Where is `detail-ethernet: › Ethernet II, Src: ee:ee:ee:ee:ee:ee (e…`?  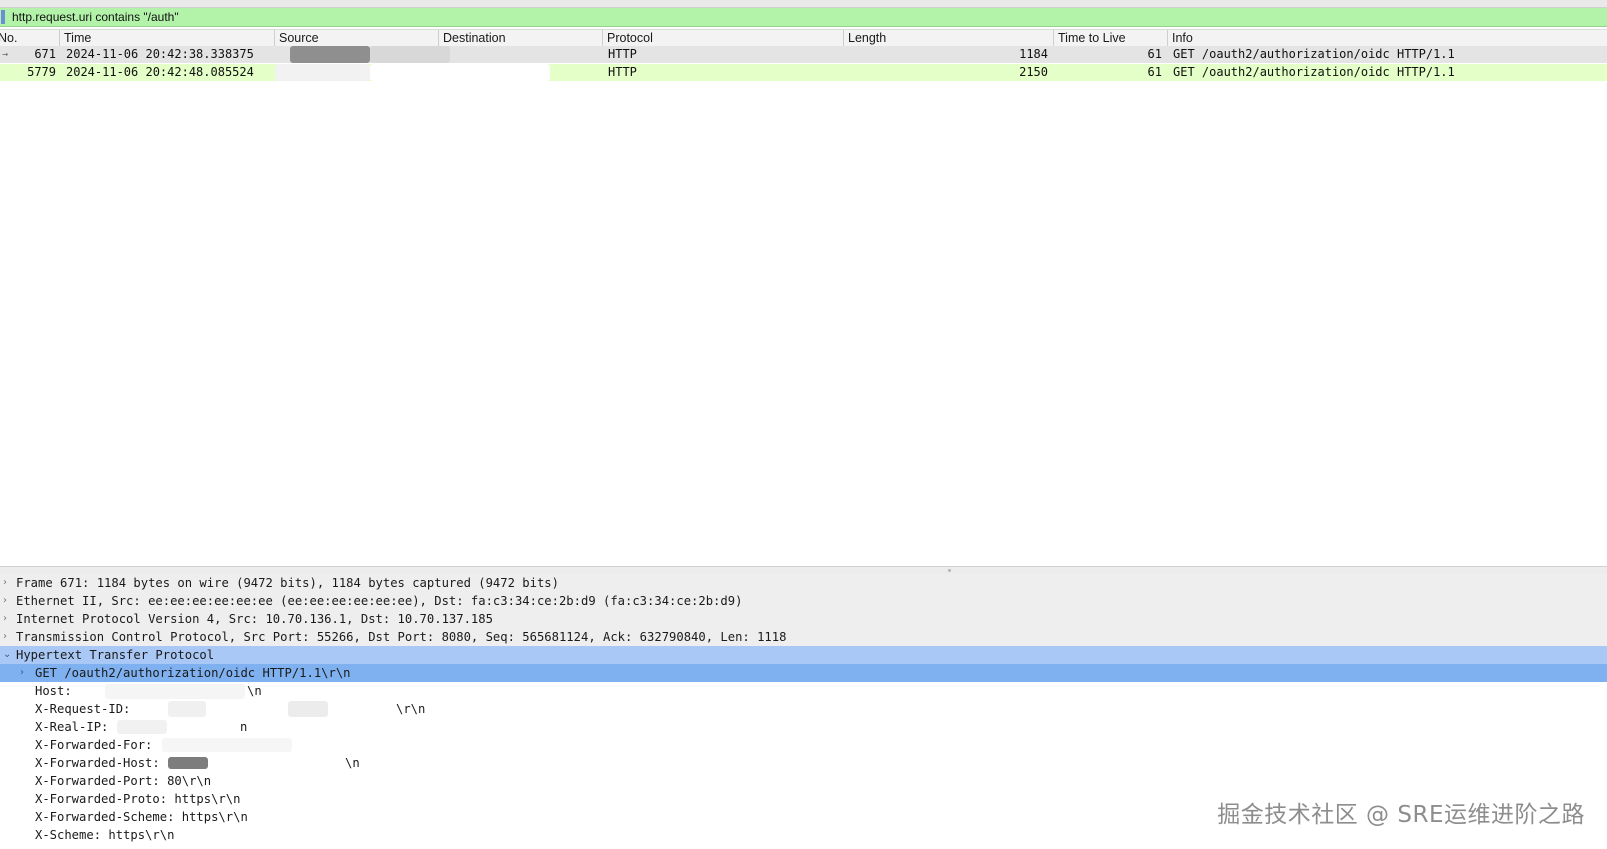 detail-ethernet: › Ethernet II, Src: ee:ee:ee:ee:ee:ee (e… is located at coordinates (803, 601).